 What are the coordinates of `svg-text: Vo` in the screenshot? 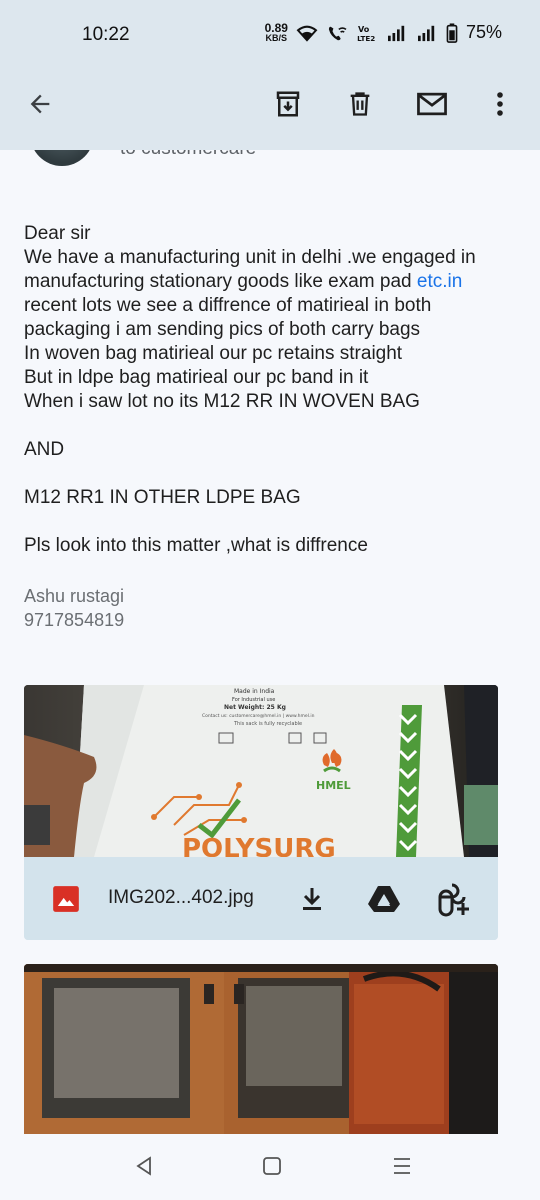 It's located at (364, 29).